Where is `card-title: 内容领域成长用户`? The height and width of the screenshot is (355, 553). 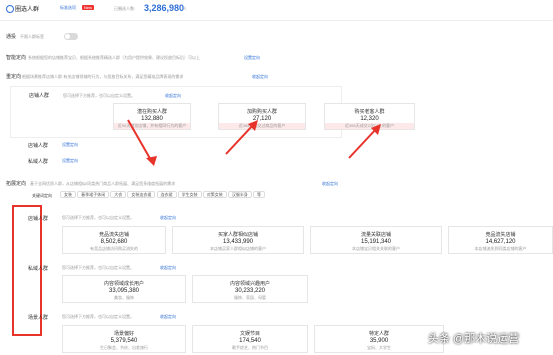 card-title: 内容领域成长用户 is located at coordinates (123, 284).